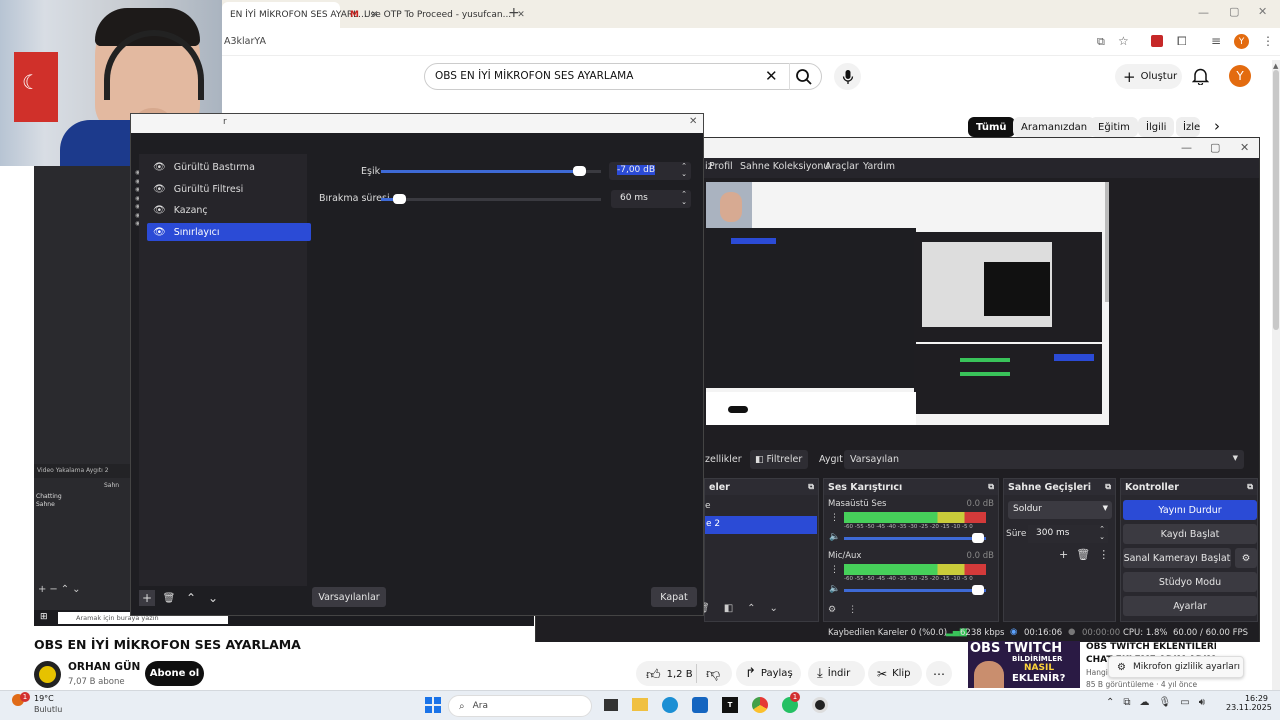 The height and width of the screenshot is (720, 1280). What do you see at coordinates (1156, 127) in the screenshot?
I see `chip-related: İlgili` at bounding box center [1156, 127].